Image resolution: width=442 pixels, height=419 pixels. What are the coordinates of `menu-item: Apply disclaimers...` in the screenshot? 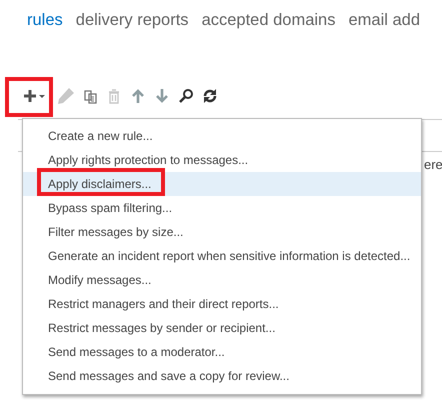 It's located at (222, 184).